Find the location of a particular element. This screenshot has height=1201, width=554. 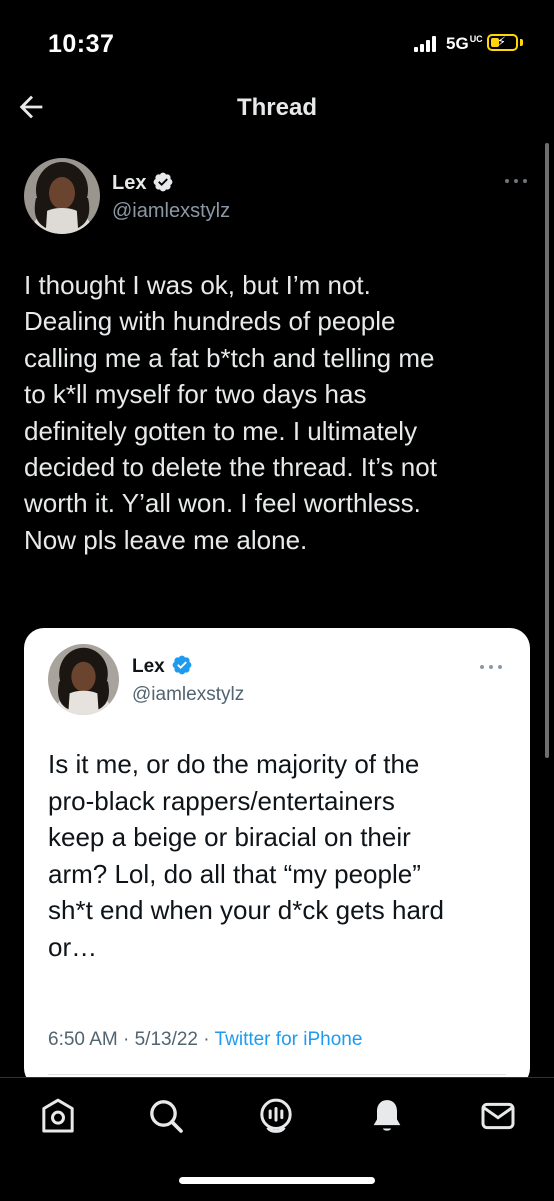

network-indicator: 5GUC is located at coordinates (464, 44).